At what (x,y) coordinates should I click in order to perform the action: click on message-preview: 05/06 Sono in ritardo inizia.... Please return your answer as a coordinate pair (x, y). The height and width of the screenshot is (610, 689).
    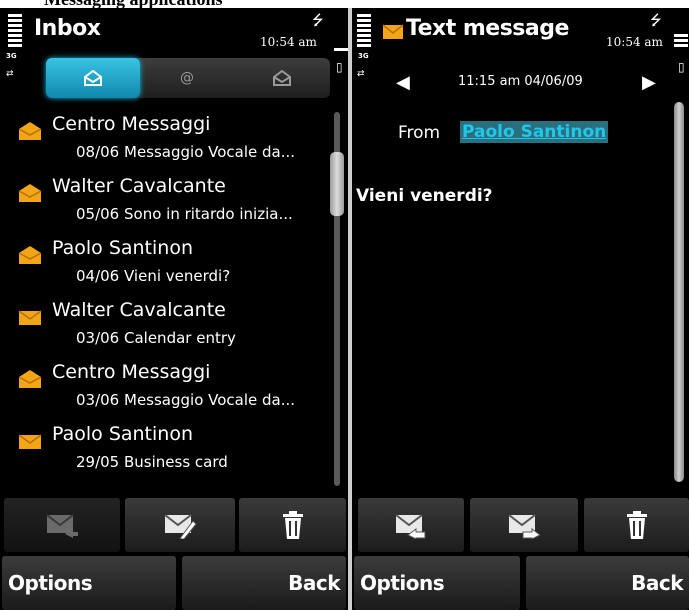
    Looking at the image, I should click on (184, 214).